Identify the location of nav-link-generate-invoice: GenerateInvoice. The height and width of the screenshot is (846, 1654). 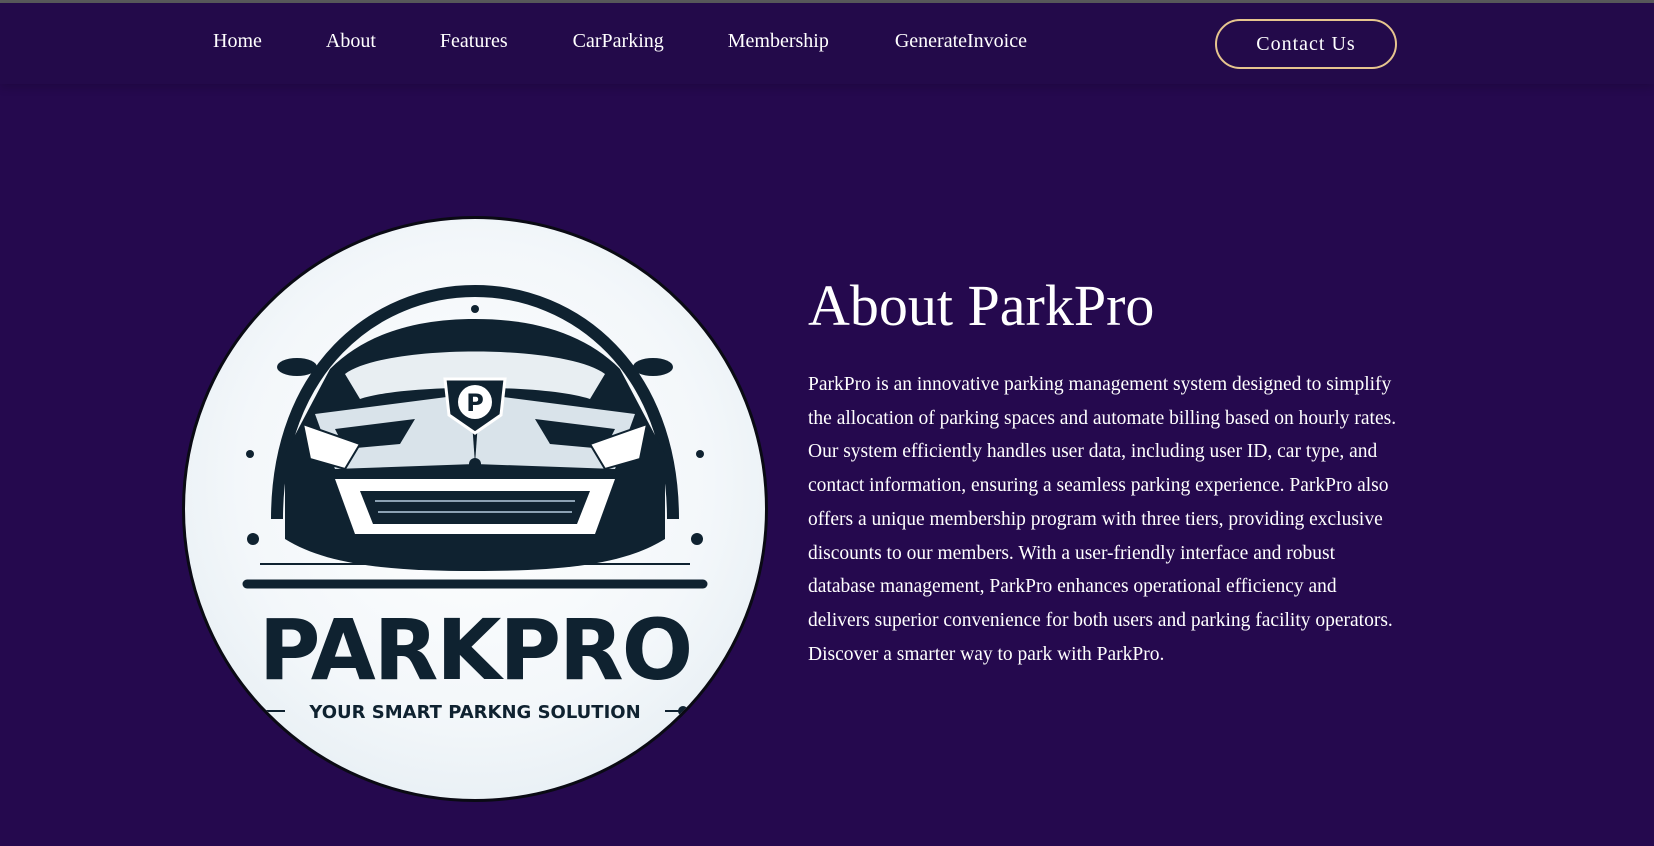
(961, 41).